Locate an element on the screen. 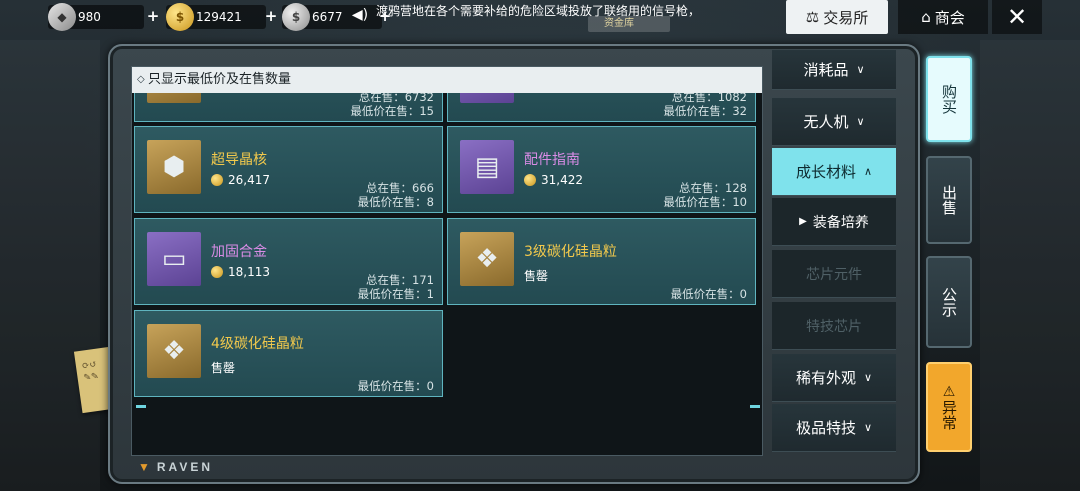  silver-coin-icon: $ is located at coordinates (296, 17).